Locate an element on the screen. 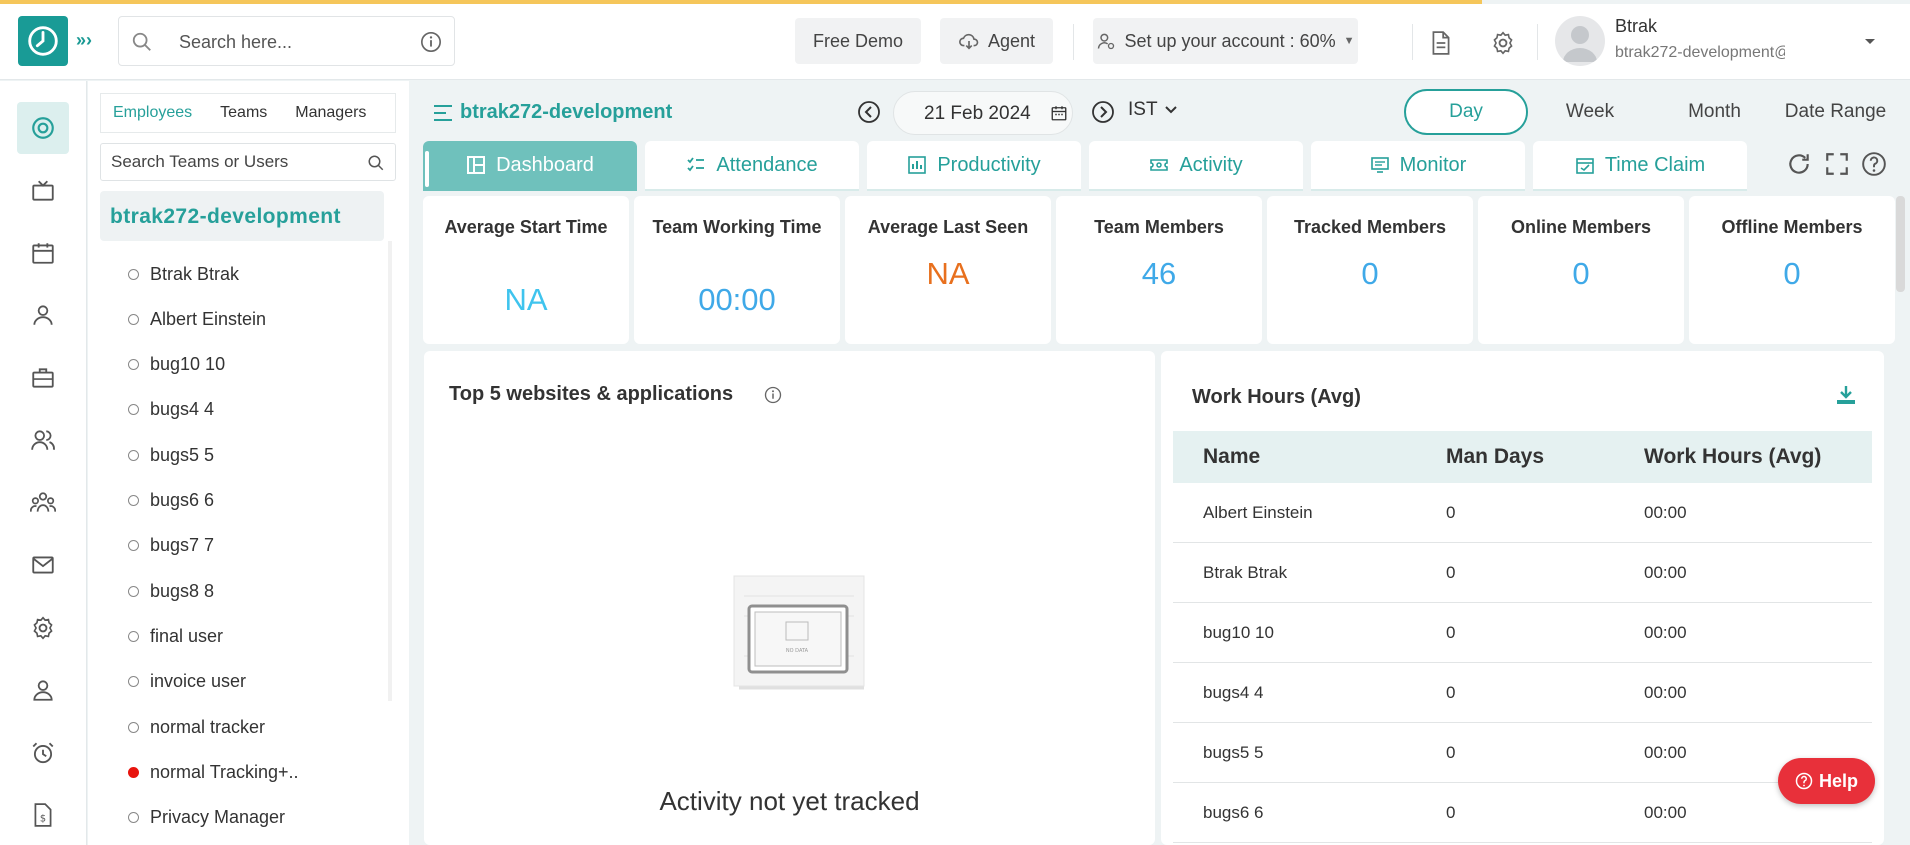 This screenshot has width=1910, height=845. period-week: Week is located at coordinates (1590, 112).